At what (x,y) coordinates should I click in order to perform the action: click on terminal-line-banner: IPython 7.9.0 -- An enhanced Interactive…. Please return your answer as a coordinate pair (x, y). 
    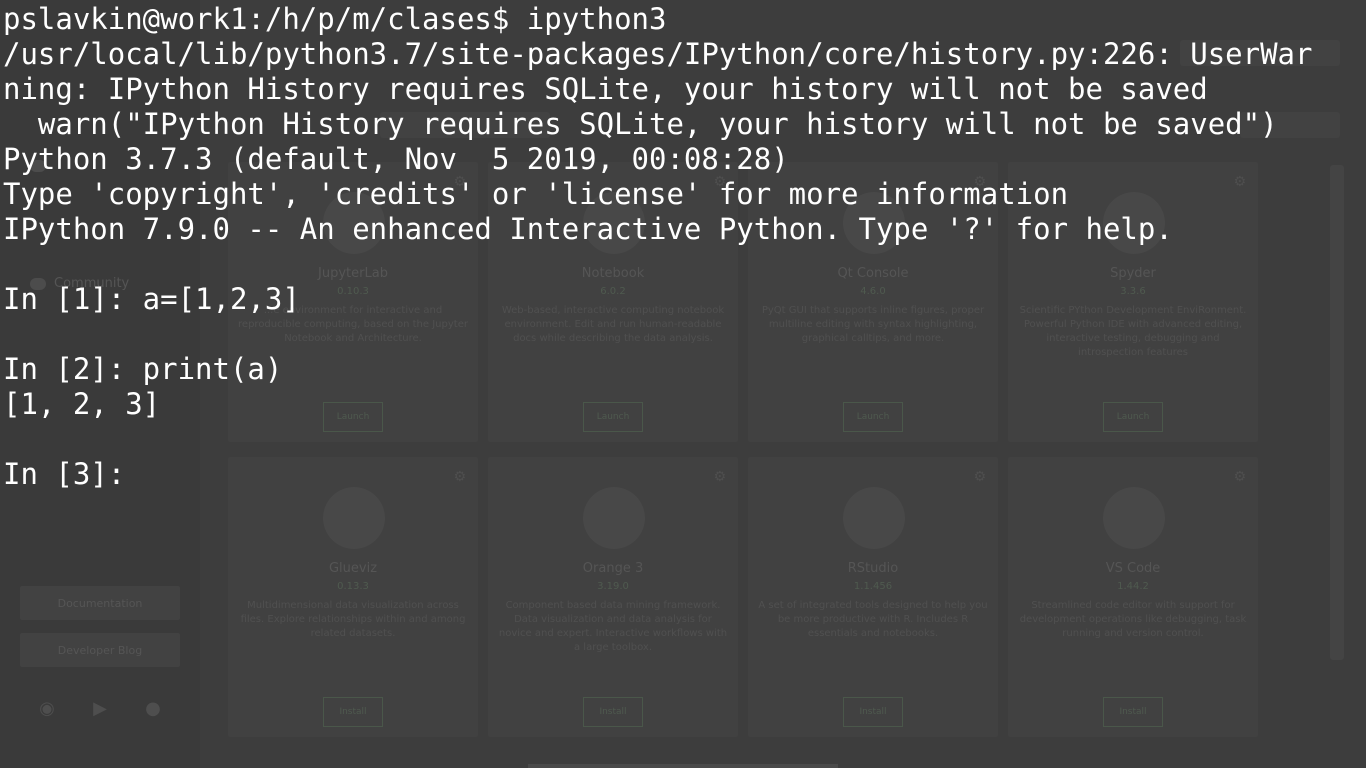
    Looking at the image, I should click on (588, 229).